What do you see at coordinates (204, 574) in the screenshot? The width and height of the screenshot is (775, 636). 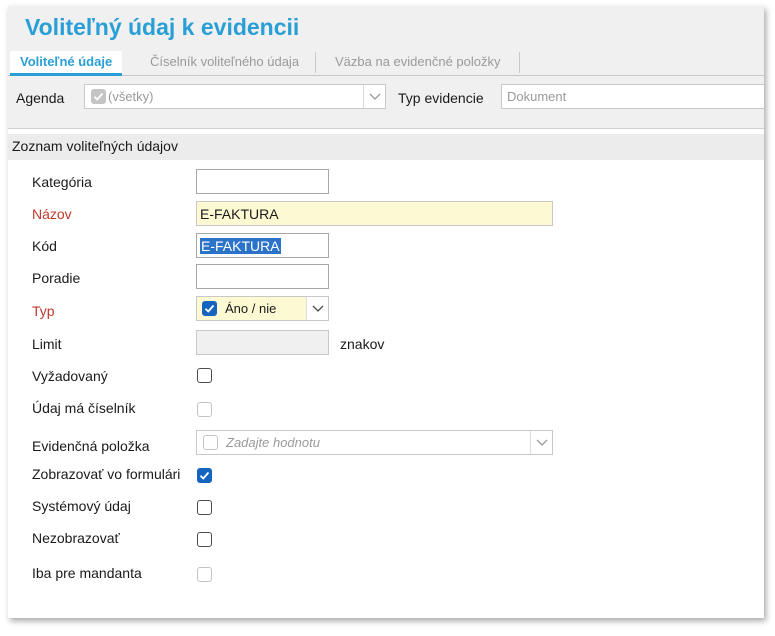 I see `iba-pre-mandanta-checkbox` at bounding box center [204, 574].